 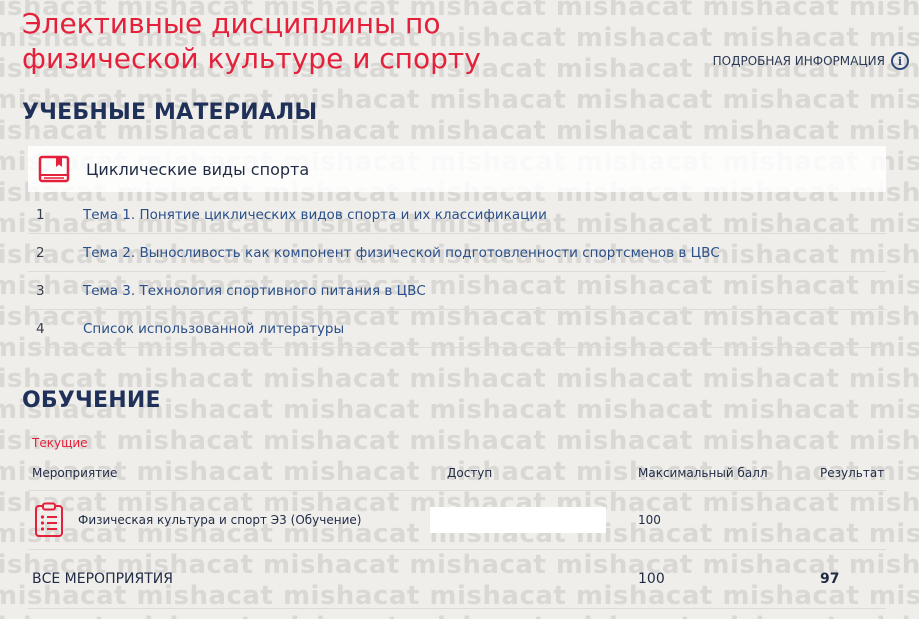 What do you see at coordinates (170, 112) in the screenshot?
I see `materials-section-title: УЧЕБНЫЕ МАТЕРИАЛЫ` at bounding box center [170, 112].